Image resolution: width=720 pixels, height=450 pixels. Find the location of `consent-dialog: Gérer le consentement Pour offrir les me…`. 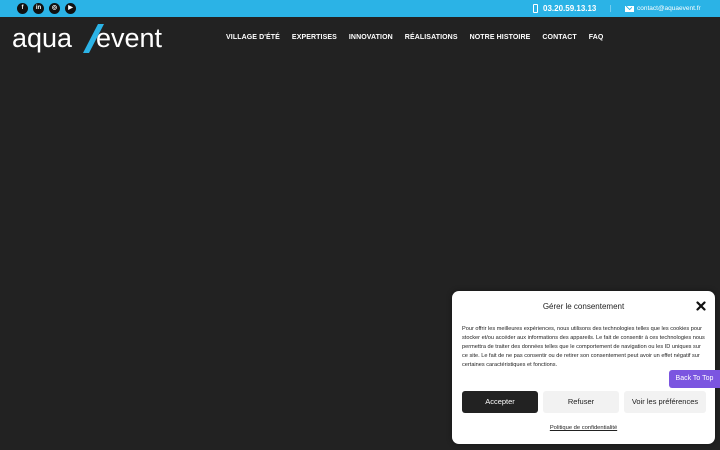

consent-dialog: Gérer le consentement Pour offrir les me… is located at coordinates (583, 367).